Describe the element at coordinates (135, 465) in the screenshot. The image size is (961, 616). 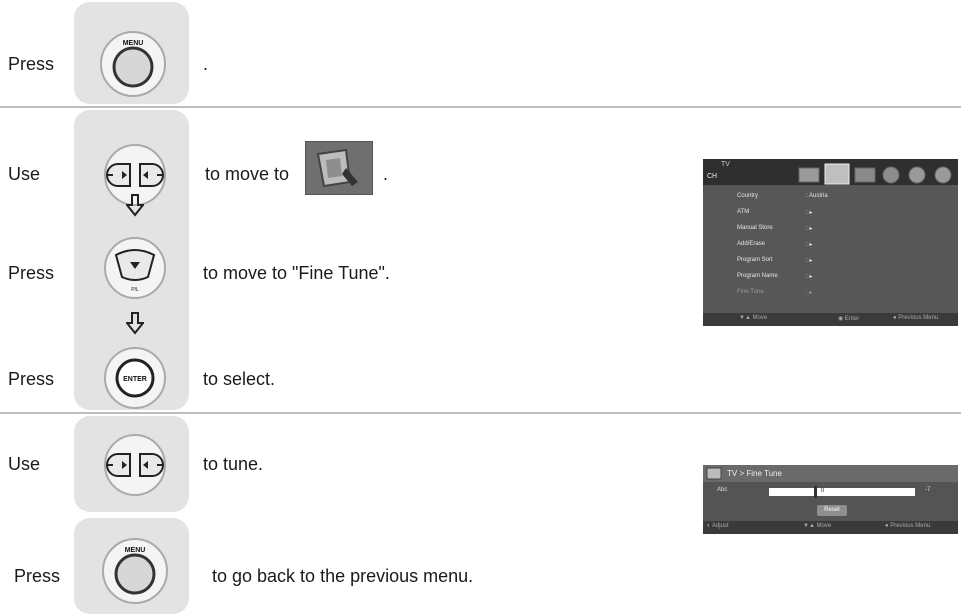
I see `left-right-button` at that location.